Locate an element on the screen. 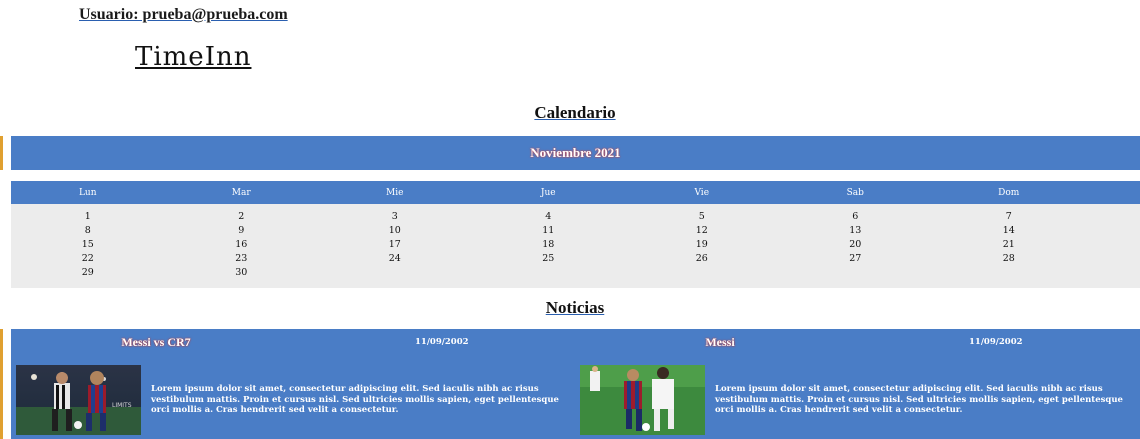 This screenshot has height=439, width=1140. month-header: Noviembre 2021 is located at coordinates (575, 153).